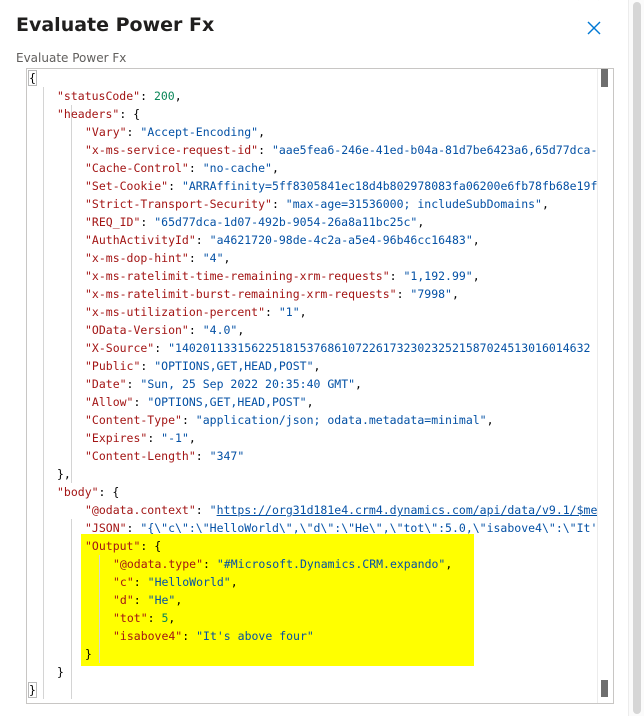  Describe the element at coordinates (213, 636) in the screenshot. I see `code-line: "isabove4": "It's above four"` at that location.